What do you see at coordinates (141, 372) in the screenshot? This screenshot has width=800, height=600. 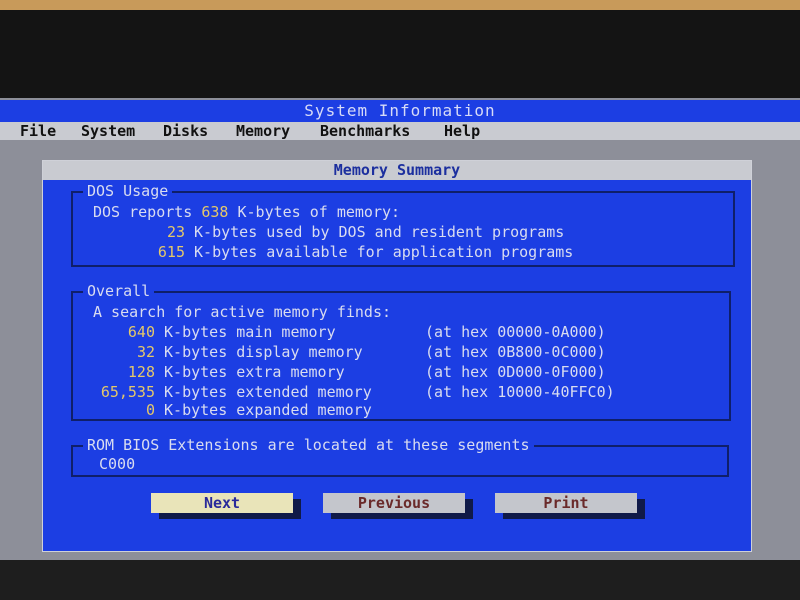 I see `extra-memory-kb: 128` at bounding box center [141, 372].